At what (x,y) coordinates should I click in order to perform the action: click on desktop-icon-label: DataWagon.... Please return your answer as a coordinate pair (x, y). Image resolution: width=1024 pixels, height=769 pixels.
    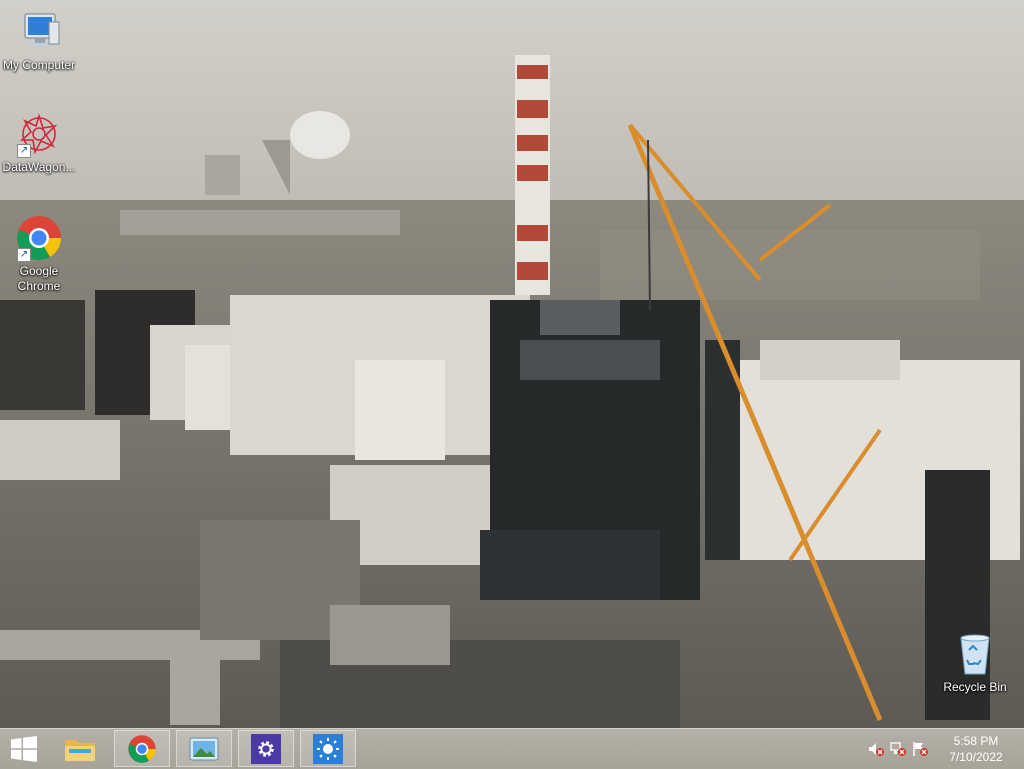
    Looking at the image, I should click on (39, 167).